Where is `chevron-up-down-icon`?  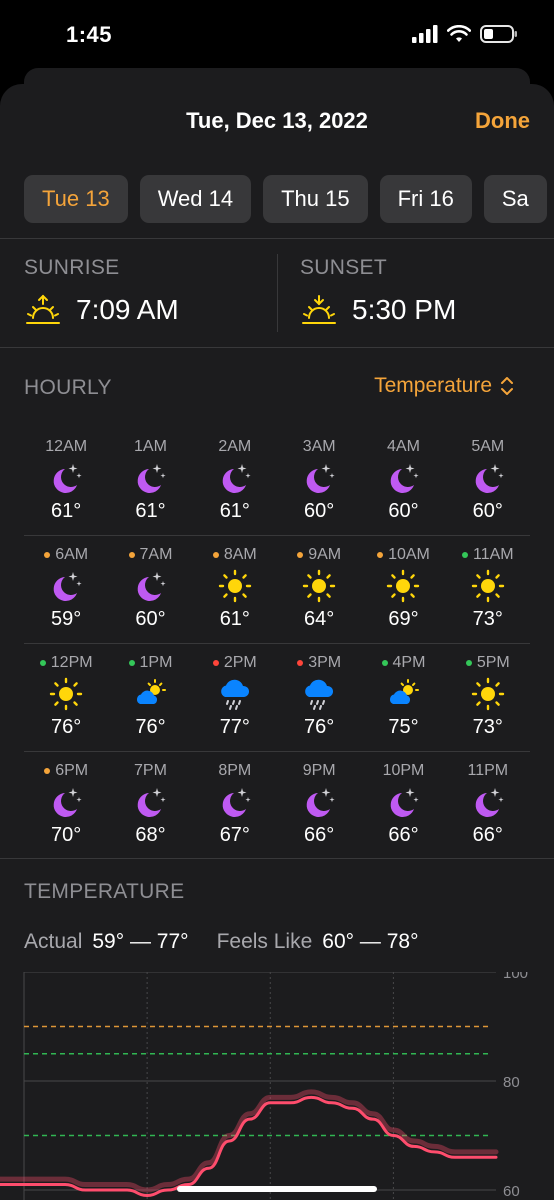
chevron-up-down-icon is located at coordinates (507, 386).